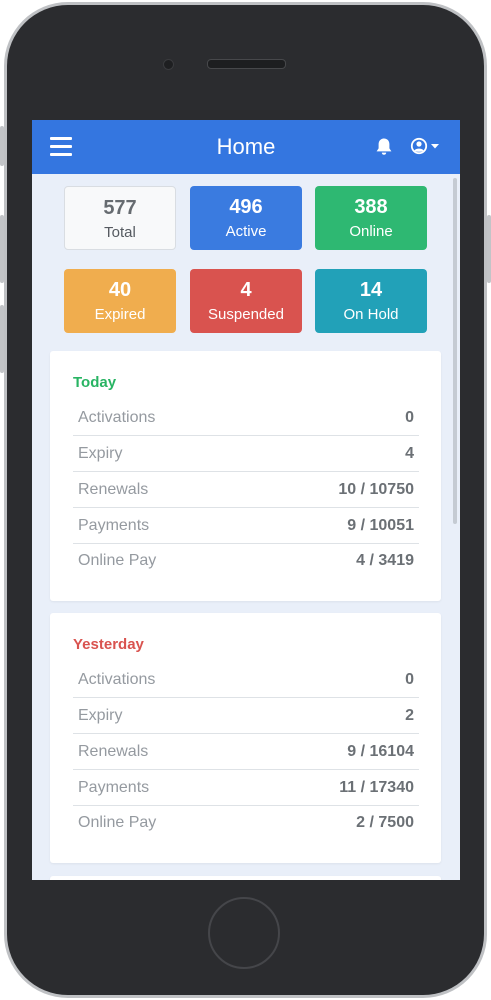 The height and width of the screenshot is (1000, 491). I want to click on volume-up-button, so click(2, 249).